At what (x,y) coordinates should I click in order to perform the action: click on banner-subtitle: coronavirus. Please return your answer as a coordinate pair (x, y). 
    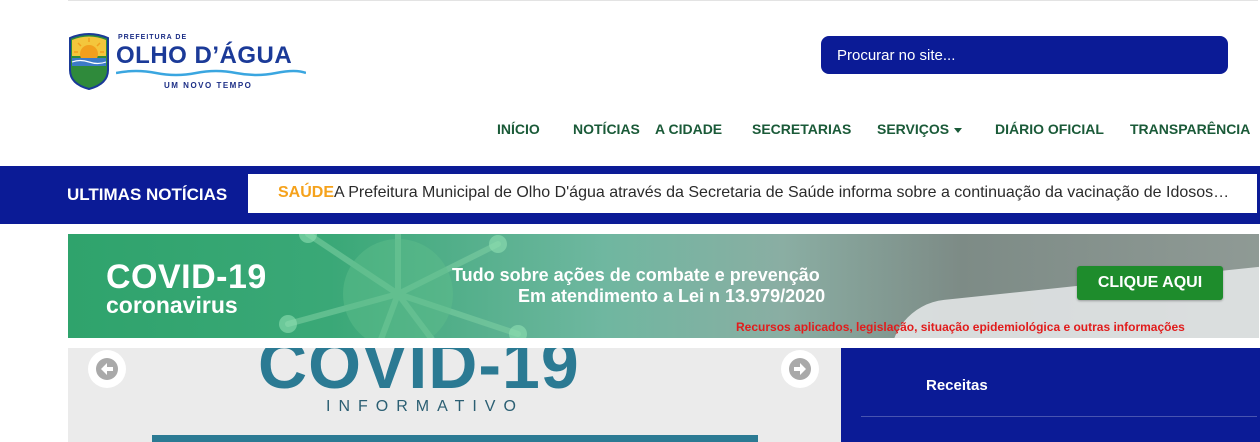
    Looking at the image, I should click on (172, 305).